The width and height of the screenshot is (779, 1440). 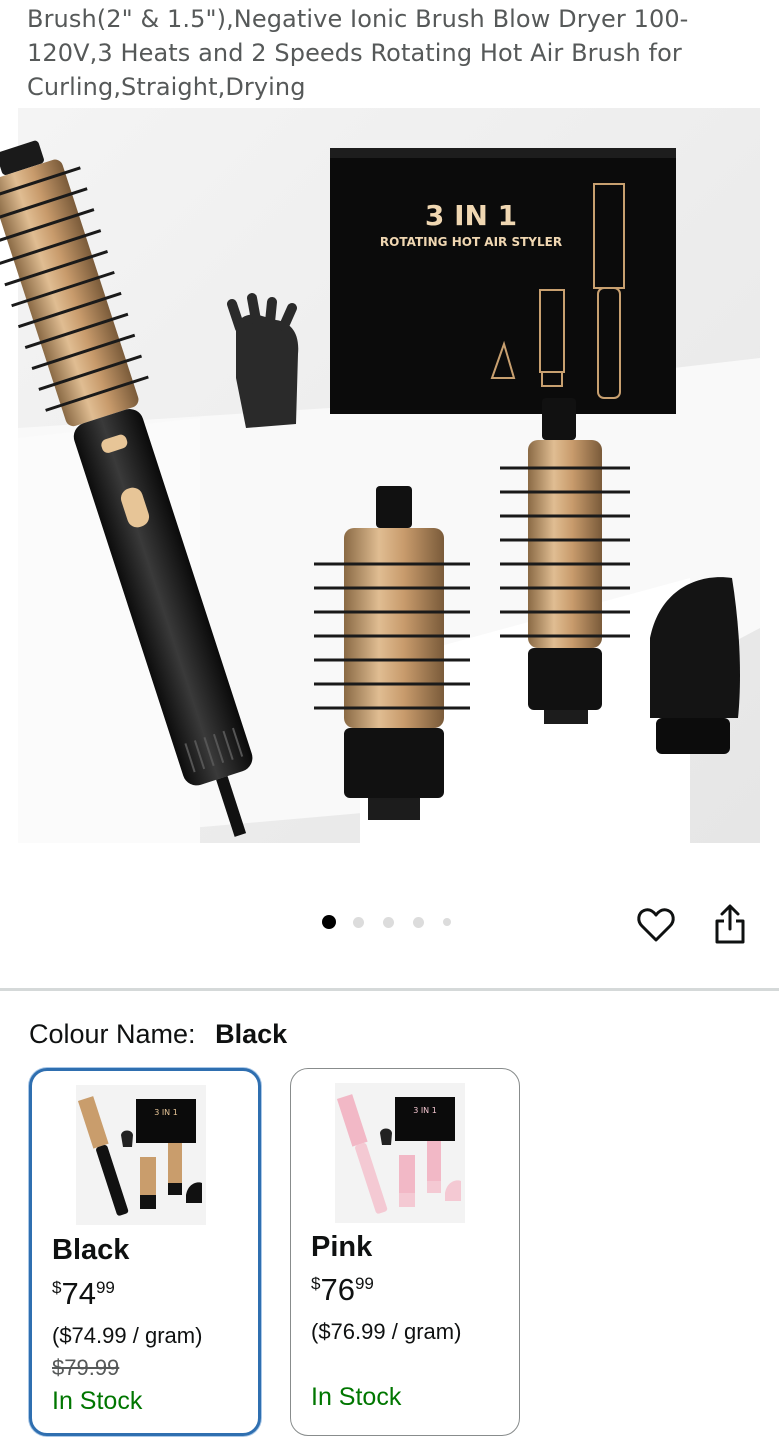 What do you see at coordinates (91, 1250) in the screenshot?
I see `option-name: Black` at bounding box center [91, 1250].